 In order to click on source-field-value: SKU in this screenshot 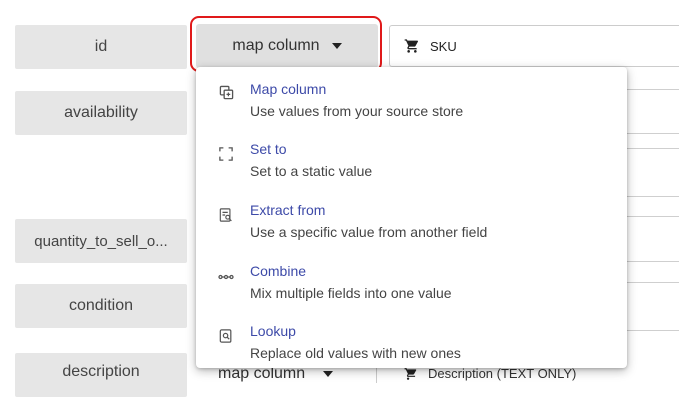, I will do `click(443, 46)`.